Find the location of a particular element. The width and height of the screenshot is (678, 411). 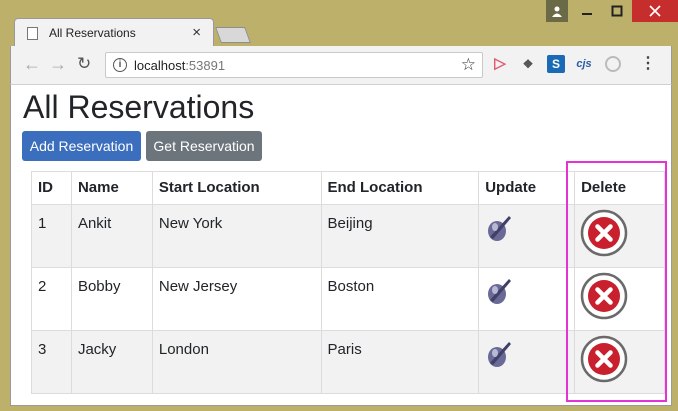

table-row: 1 Ankit New York Beijing is located at coordinates (348, 236).